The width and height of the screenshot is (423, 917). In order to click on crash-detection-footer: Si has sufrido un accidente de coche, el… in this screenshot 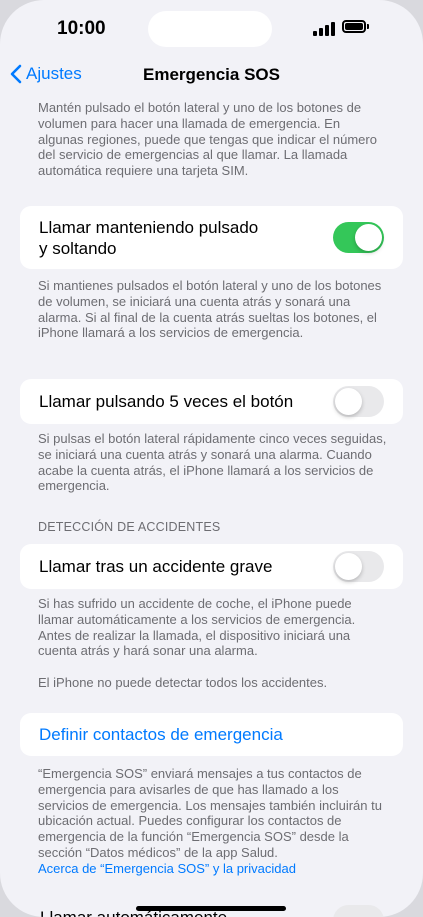, I will do `click(197, 627)`.